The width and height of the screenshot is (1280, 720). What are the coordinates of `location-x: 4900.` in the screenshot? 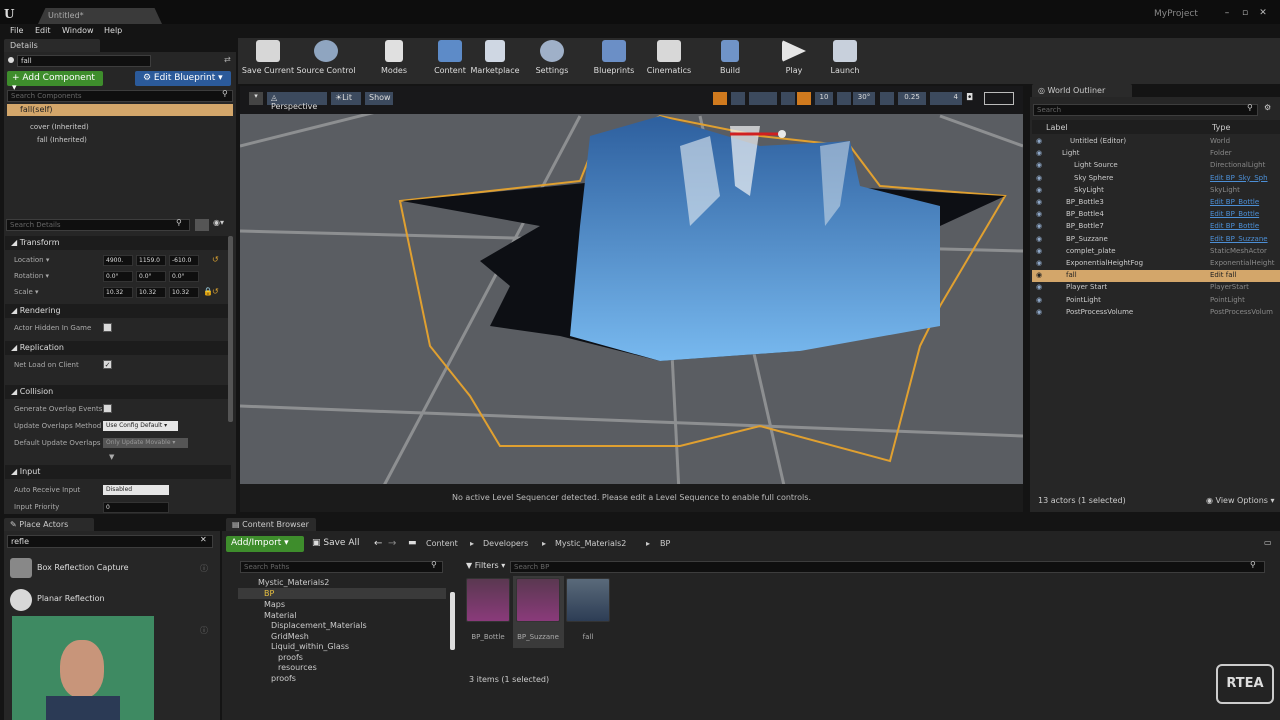 It's located at (118, 260).